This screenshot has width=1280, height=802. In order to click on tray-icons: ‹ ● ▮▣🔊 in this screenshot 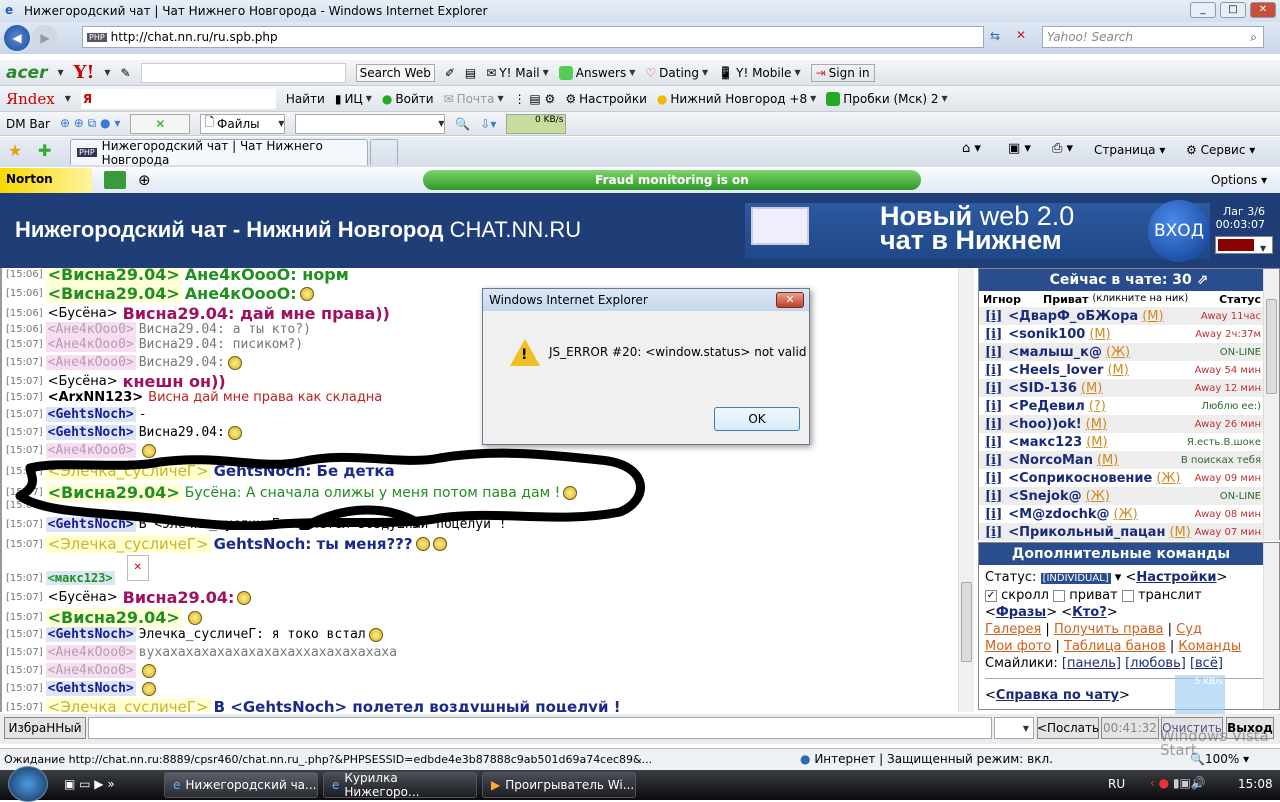, I will do `click(1178, 783)`.